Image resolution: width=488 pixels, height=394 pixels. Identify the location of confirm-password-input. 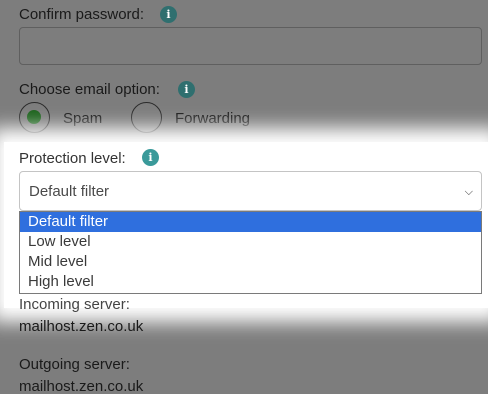
(250, 46).